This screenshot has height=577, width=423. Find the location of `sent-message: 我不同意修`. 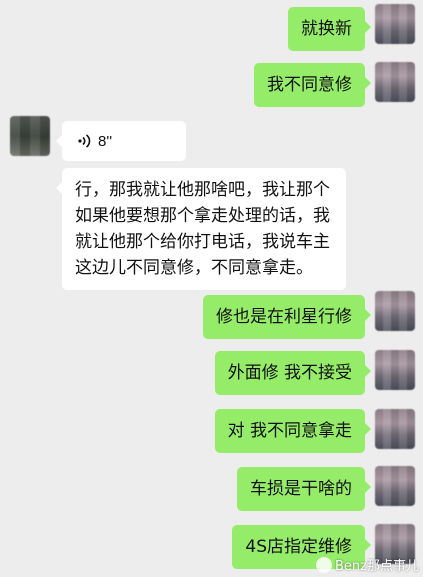

sent-message: 我不同意修 is located at coordinates (312, 85).